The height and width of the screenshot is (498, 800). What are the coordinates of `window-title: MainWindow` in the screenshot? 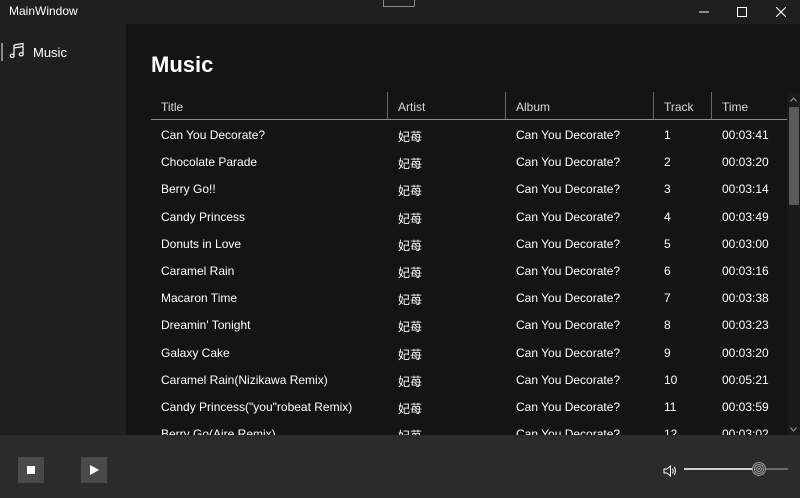 It's located at (43, 11).